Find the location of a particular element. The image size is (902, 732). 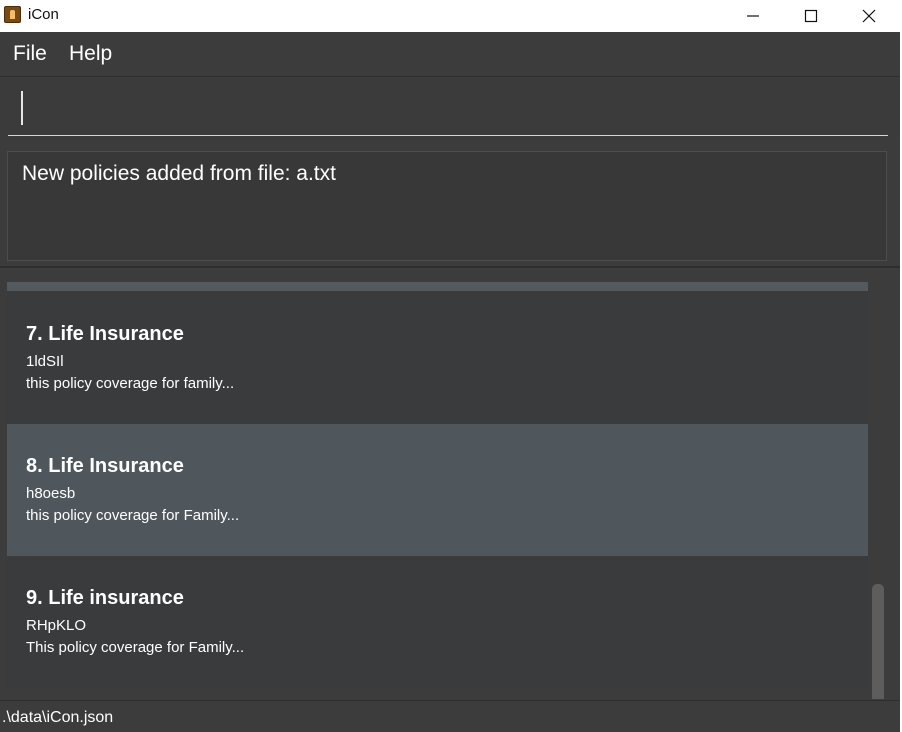

data-file-path: .\data\iCon.json is located at coordinates (58, 717).